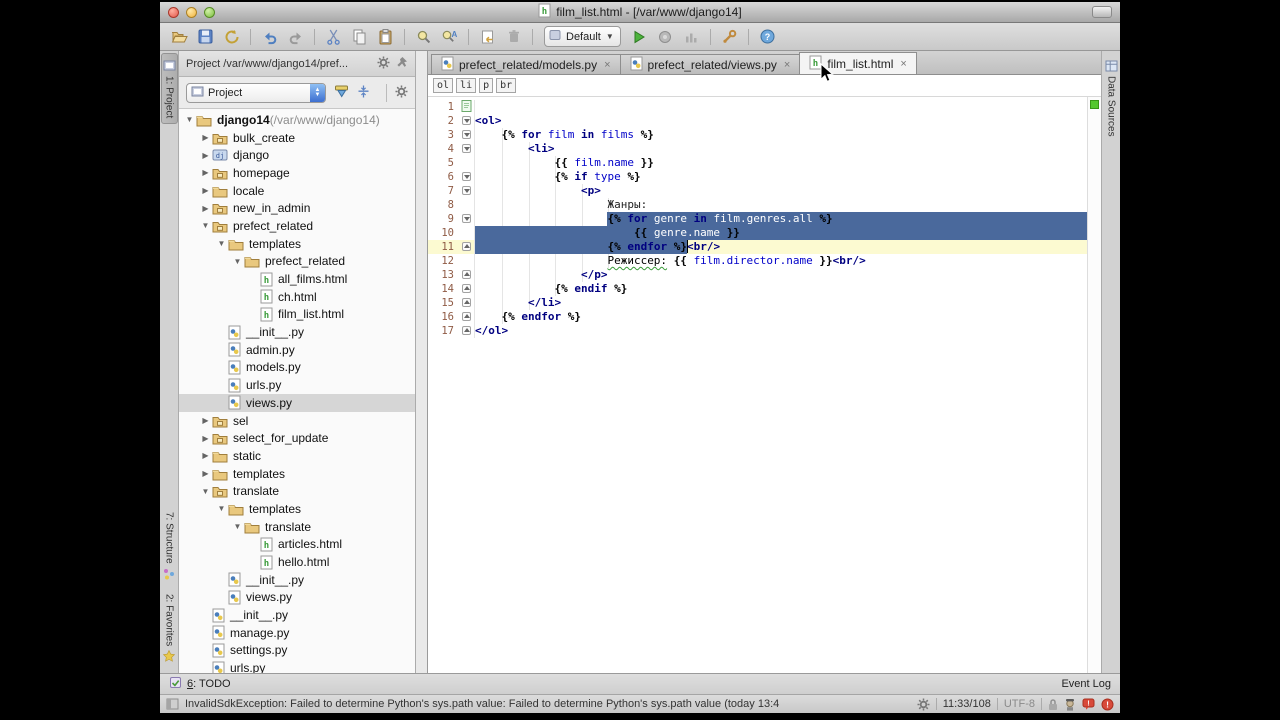 Image resolution: width=1280 pixels, height=720 pixels. I want to click on event-log-button: Event Log, so click(1086, 684).